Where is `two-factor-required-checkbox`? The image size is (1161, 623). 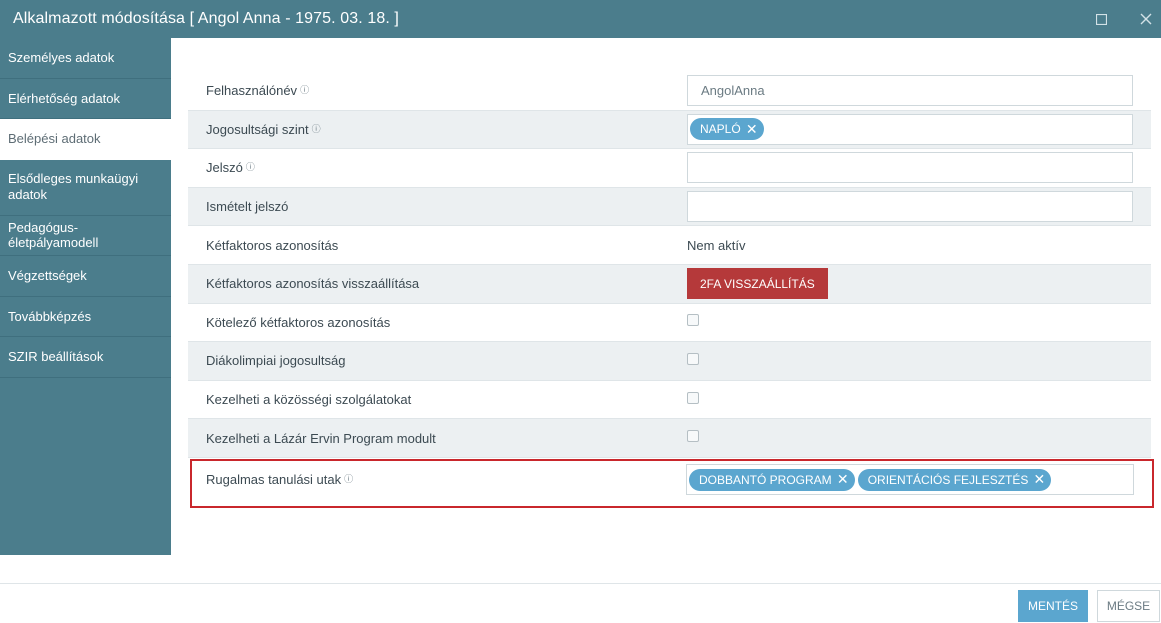 two-factor-required-checkbox is located at coordinates (693, 320).